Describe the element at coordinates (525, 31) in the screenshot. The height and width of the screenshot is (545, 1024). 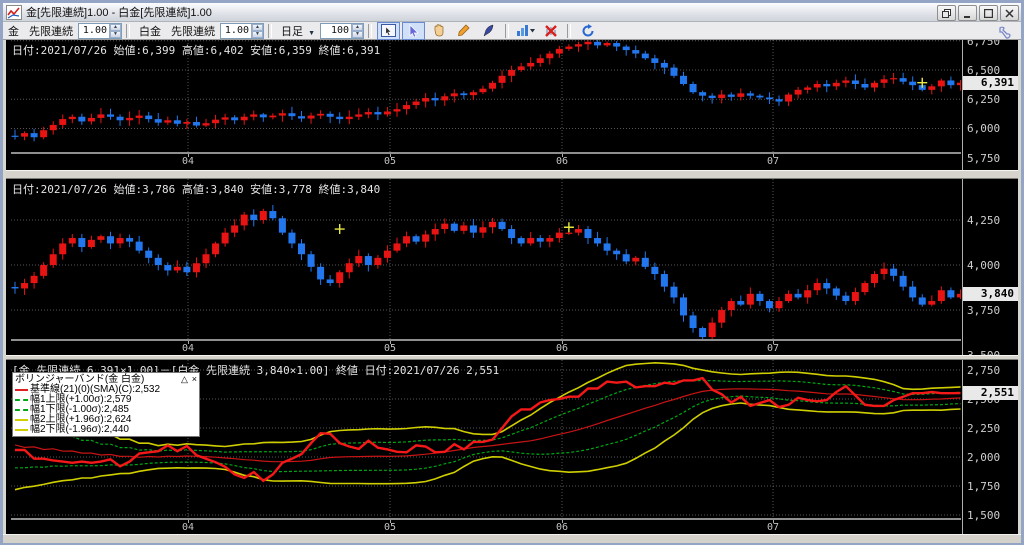
I see `chart-type-button` at that location.